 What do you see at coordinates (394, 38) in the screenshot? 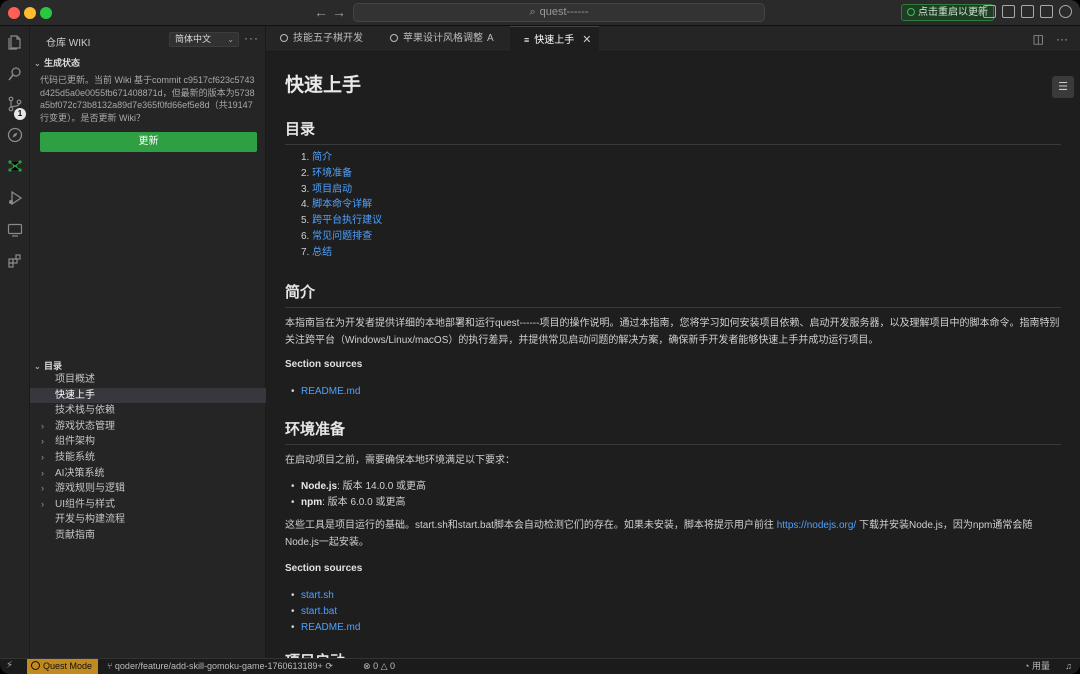
I see `chat-icon` at bounding box center [394, 38].